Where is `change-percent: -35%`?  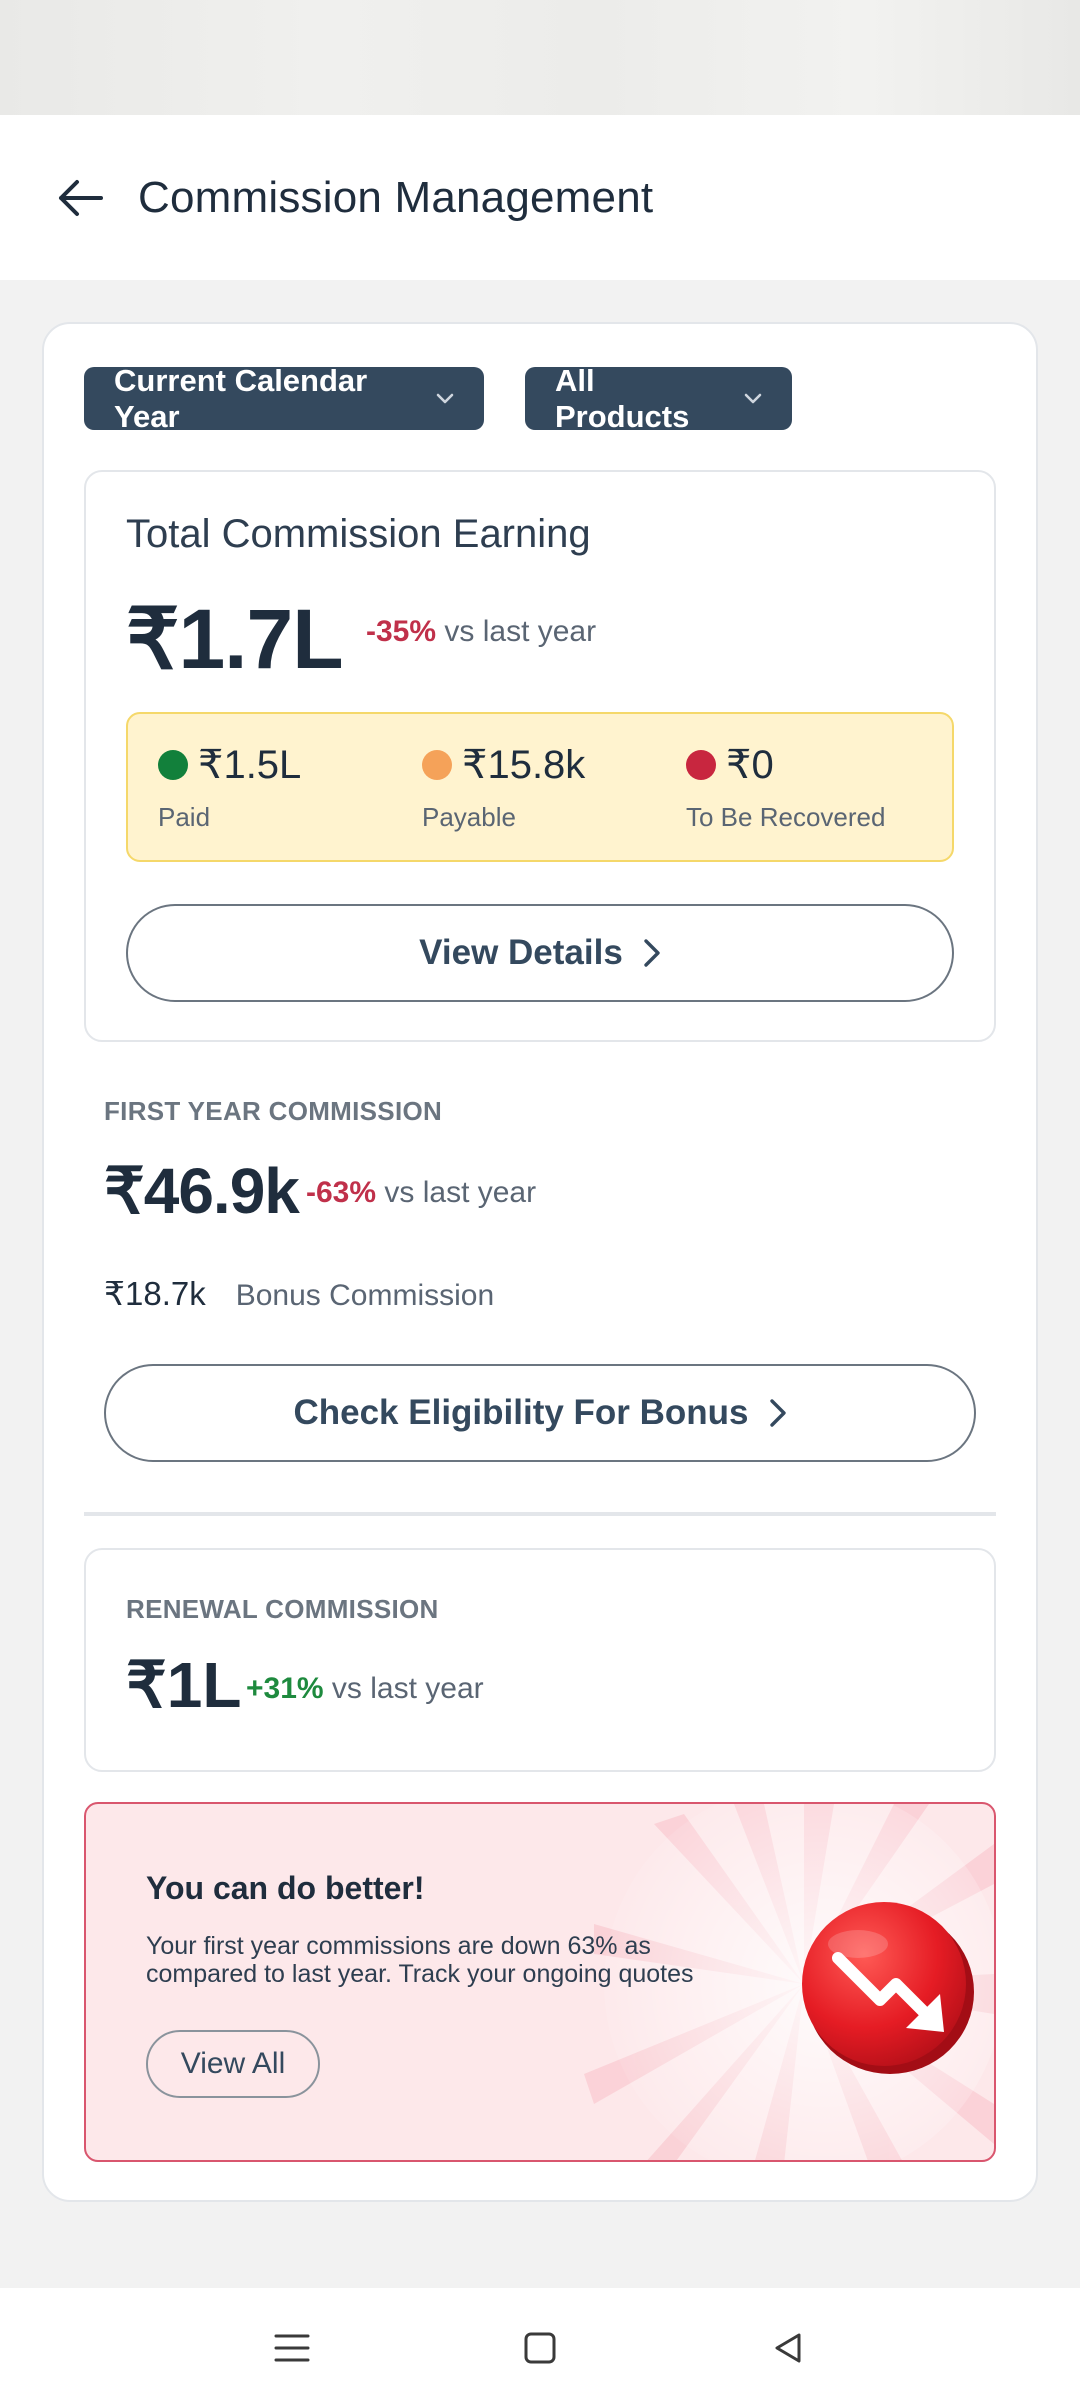 change-percent: -35% is located at coordinates (401, 631).